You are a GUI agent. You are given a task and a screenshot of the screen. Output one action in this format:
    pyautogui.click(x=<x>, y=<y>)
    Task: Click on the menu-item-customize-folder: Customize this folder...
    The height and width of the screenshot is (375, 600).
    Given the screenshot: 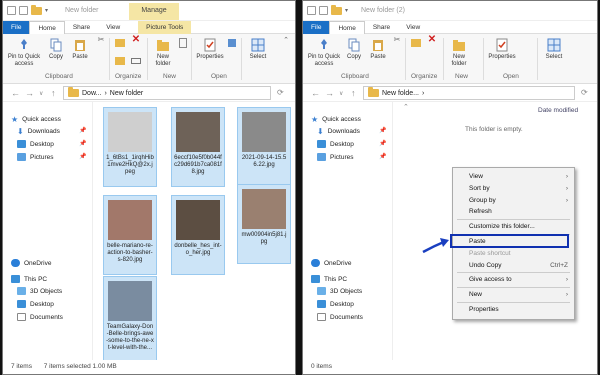 What is the action you would take?
    pyautogui.click(x=518, y=226)
    